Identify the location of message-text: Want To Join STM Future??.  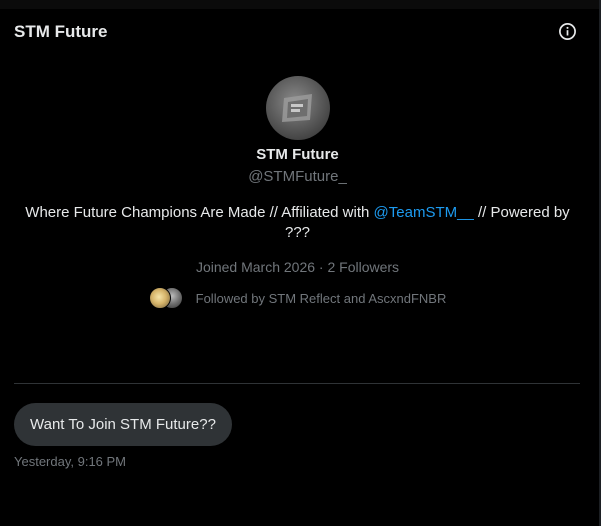
(123, 424).